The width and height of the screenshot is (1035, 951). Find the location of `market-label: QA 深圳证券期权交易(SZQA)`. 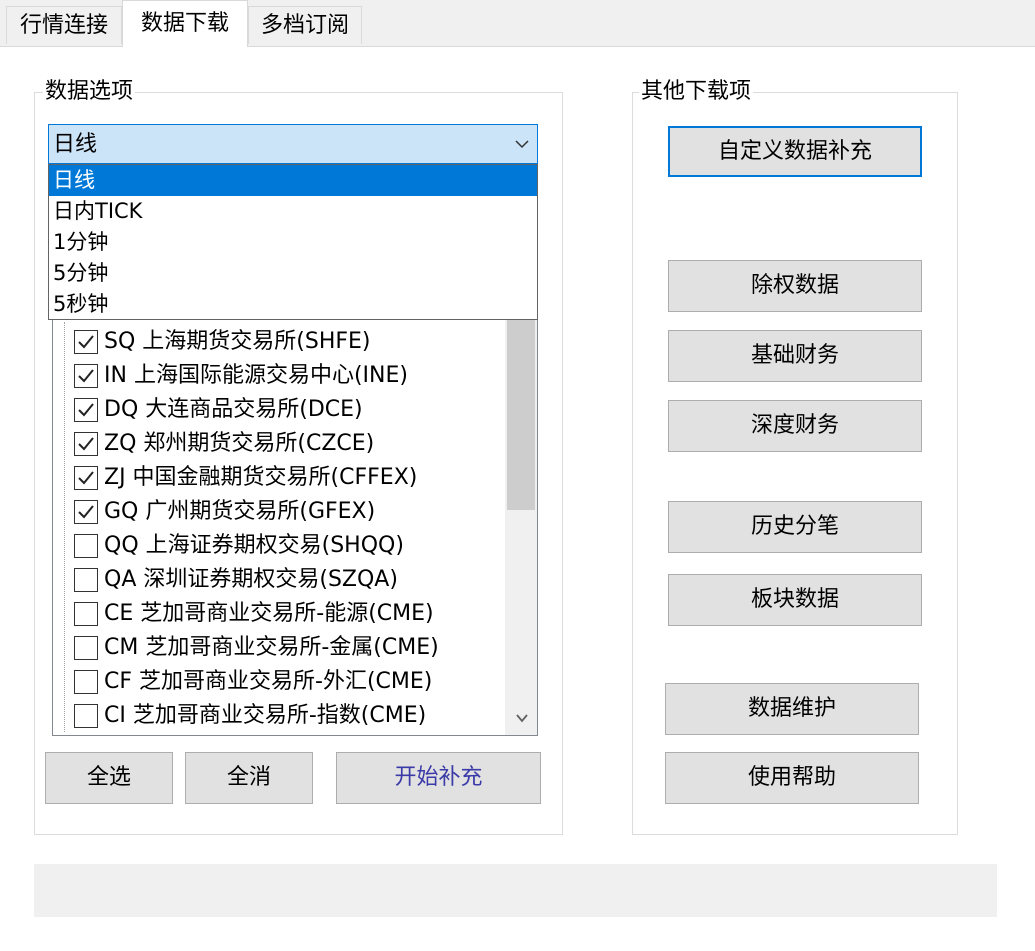

market-label: QA 深圳证券期权交易(SZQA) is located at coordinates (251, 579).